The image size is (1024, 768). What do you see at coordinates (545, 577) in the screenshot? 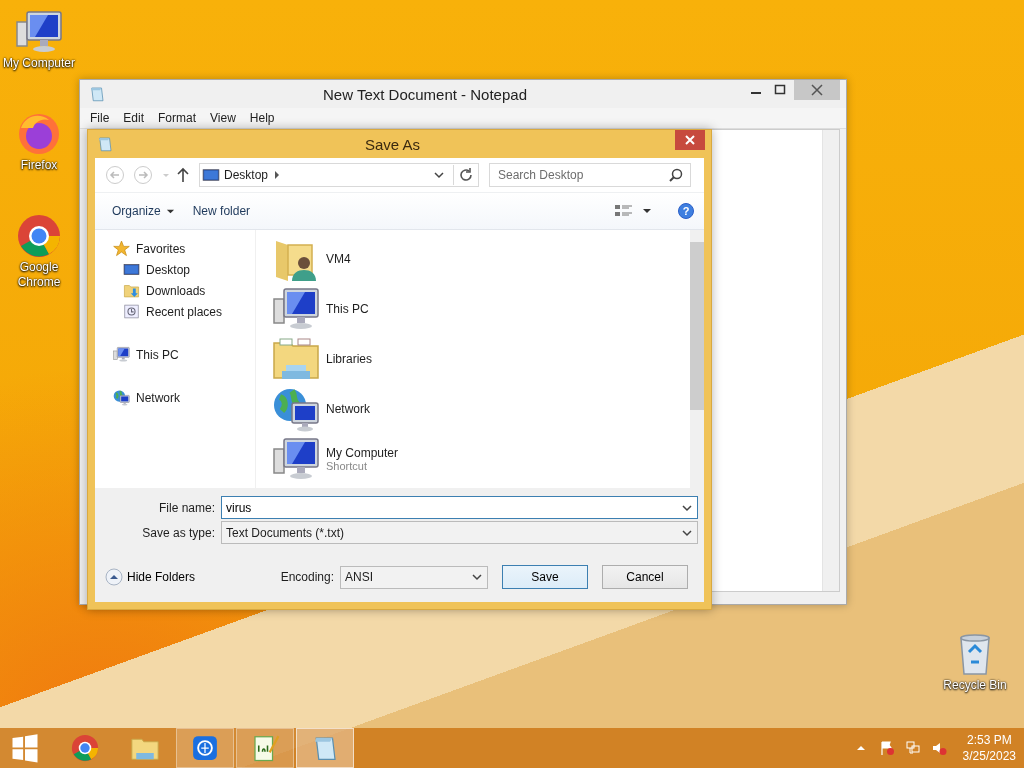
I see `save-button: Save` at bounding box center [545, 577].